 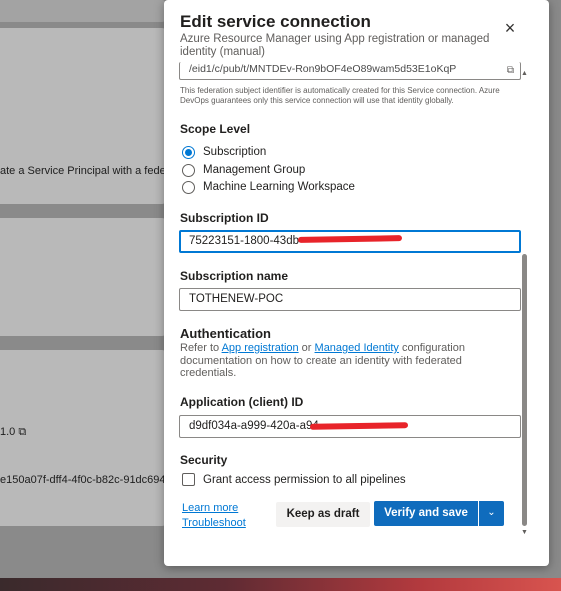 What do you see at coordinates (280, 584) in the screenshot?
I see `taskbar` at bounding box center [280, 584].